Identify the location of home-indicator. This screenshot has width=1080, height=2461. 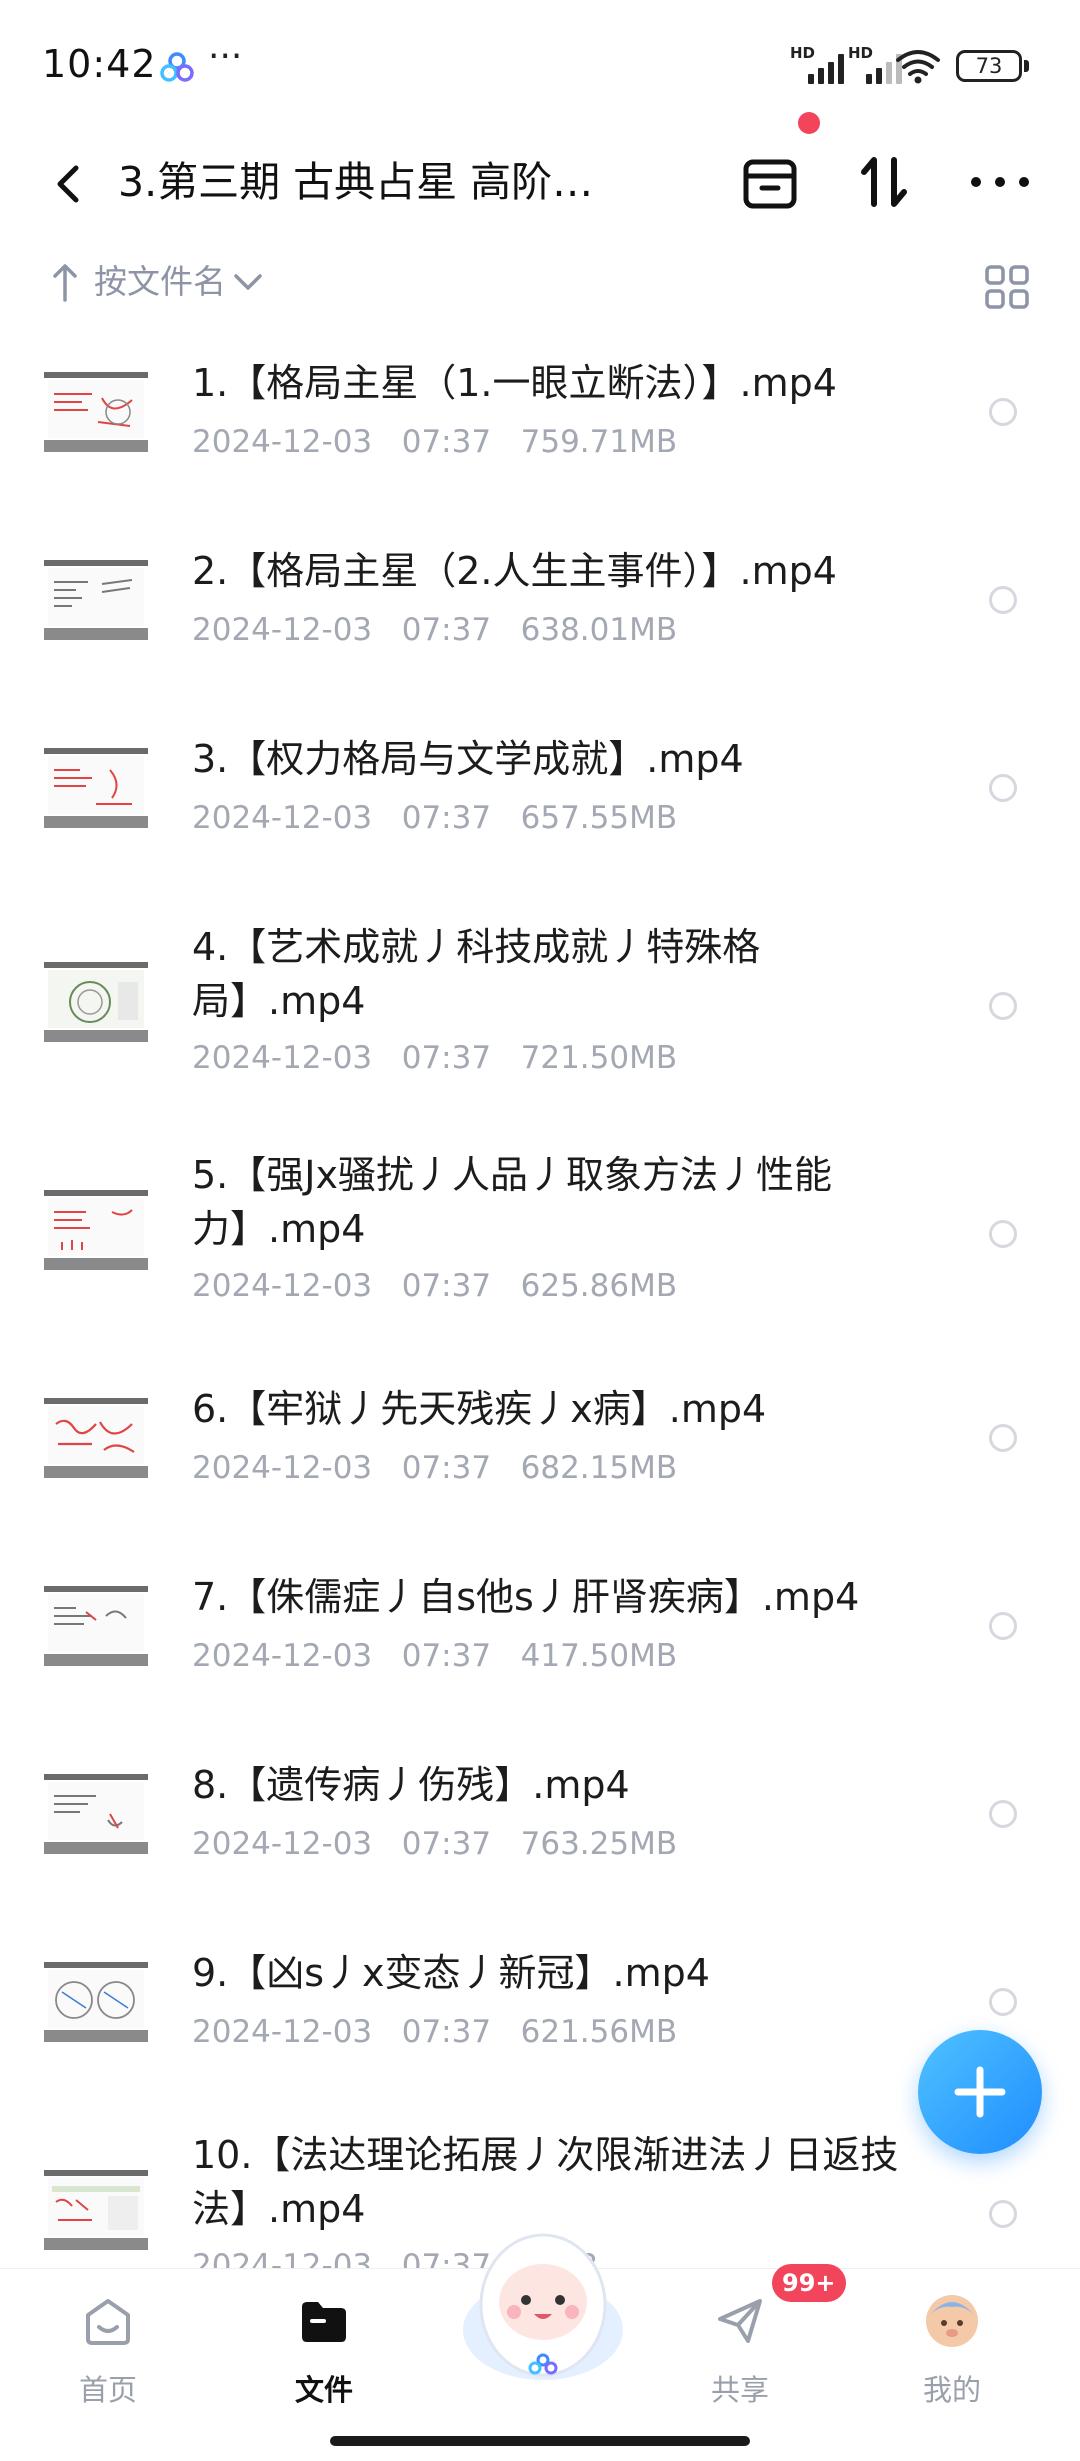
(540, 2441).